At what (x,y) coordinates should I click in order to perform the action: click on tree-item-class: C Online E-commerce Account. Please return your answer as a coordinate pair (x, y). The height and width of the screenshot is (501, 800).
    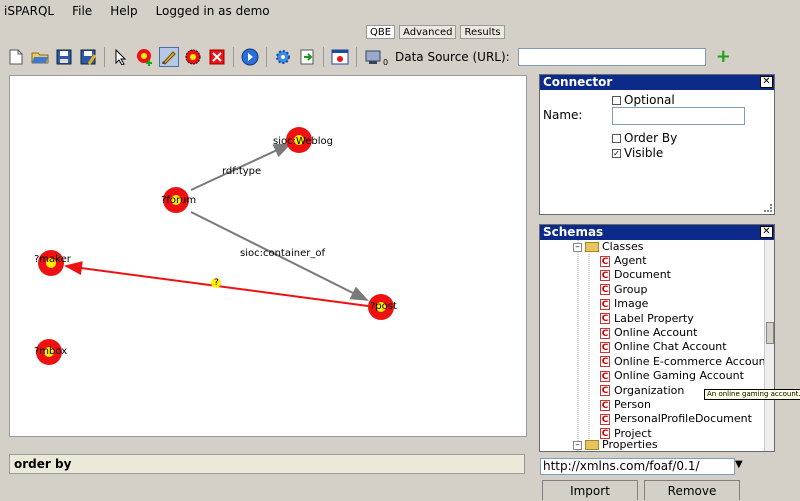
    Looking at the image, I should click on (683, 362).